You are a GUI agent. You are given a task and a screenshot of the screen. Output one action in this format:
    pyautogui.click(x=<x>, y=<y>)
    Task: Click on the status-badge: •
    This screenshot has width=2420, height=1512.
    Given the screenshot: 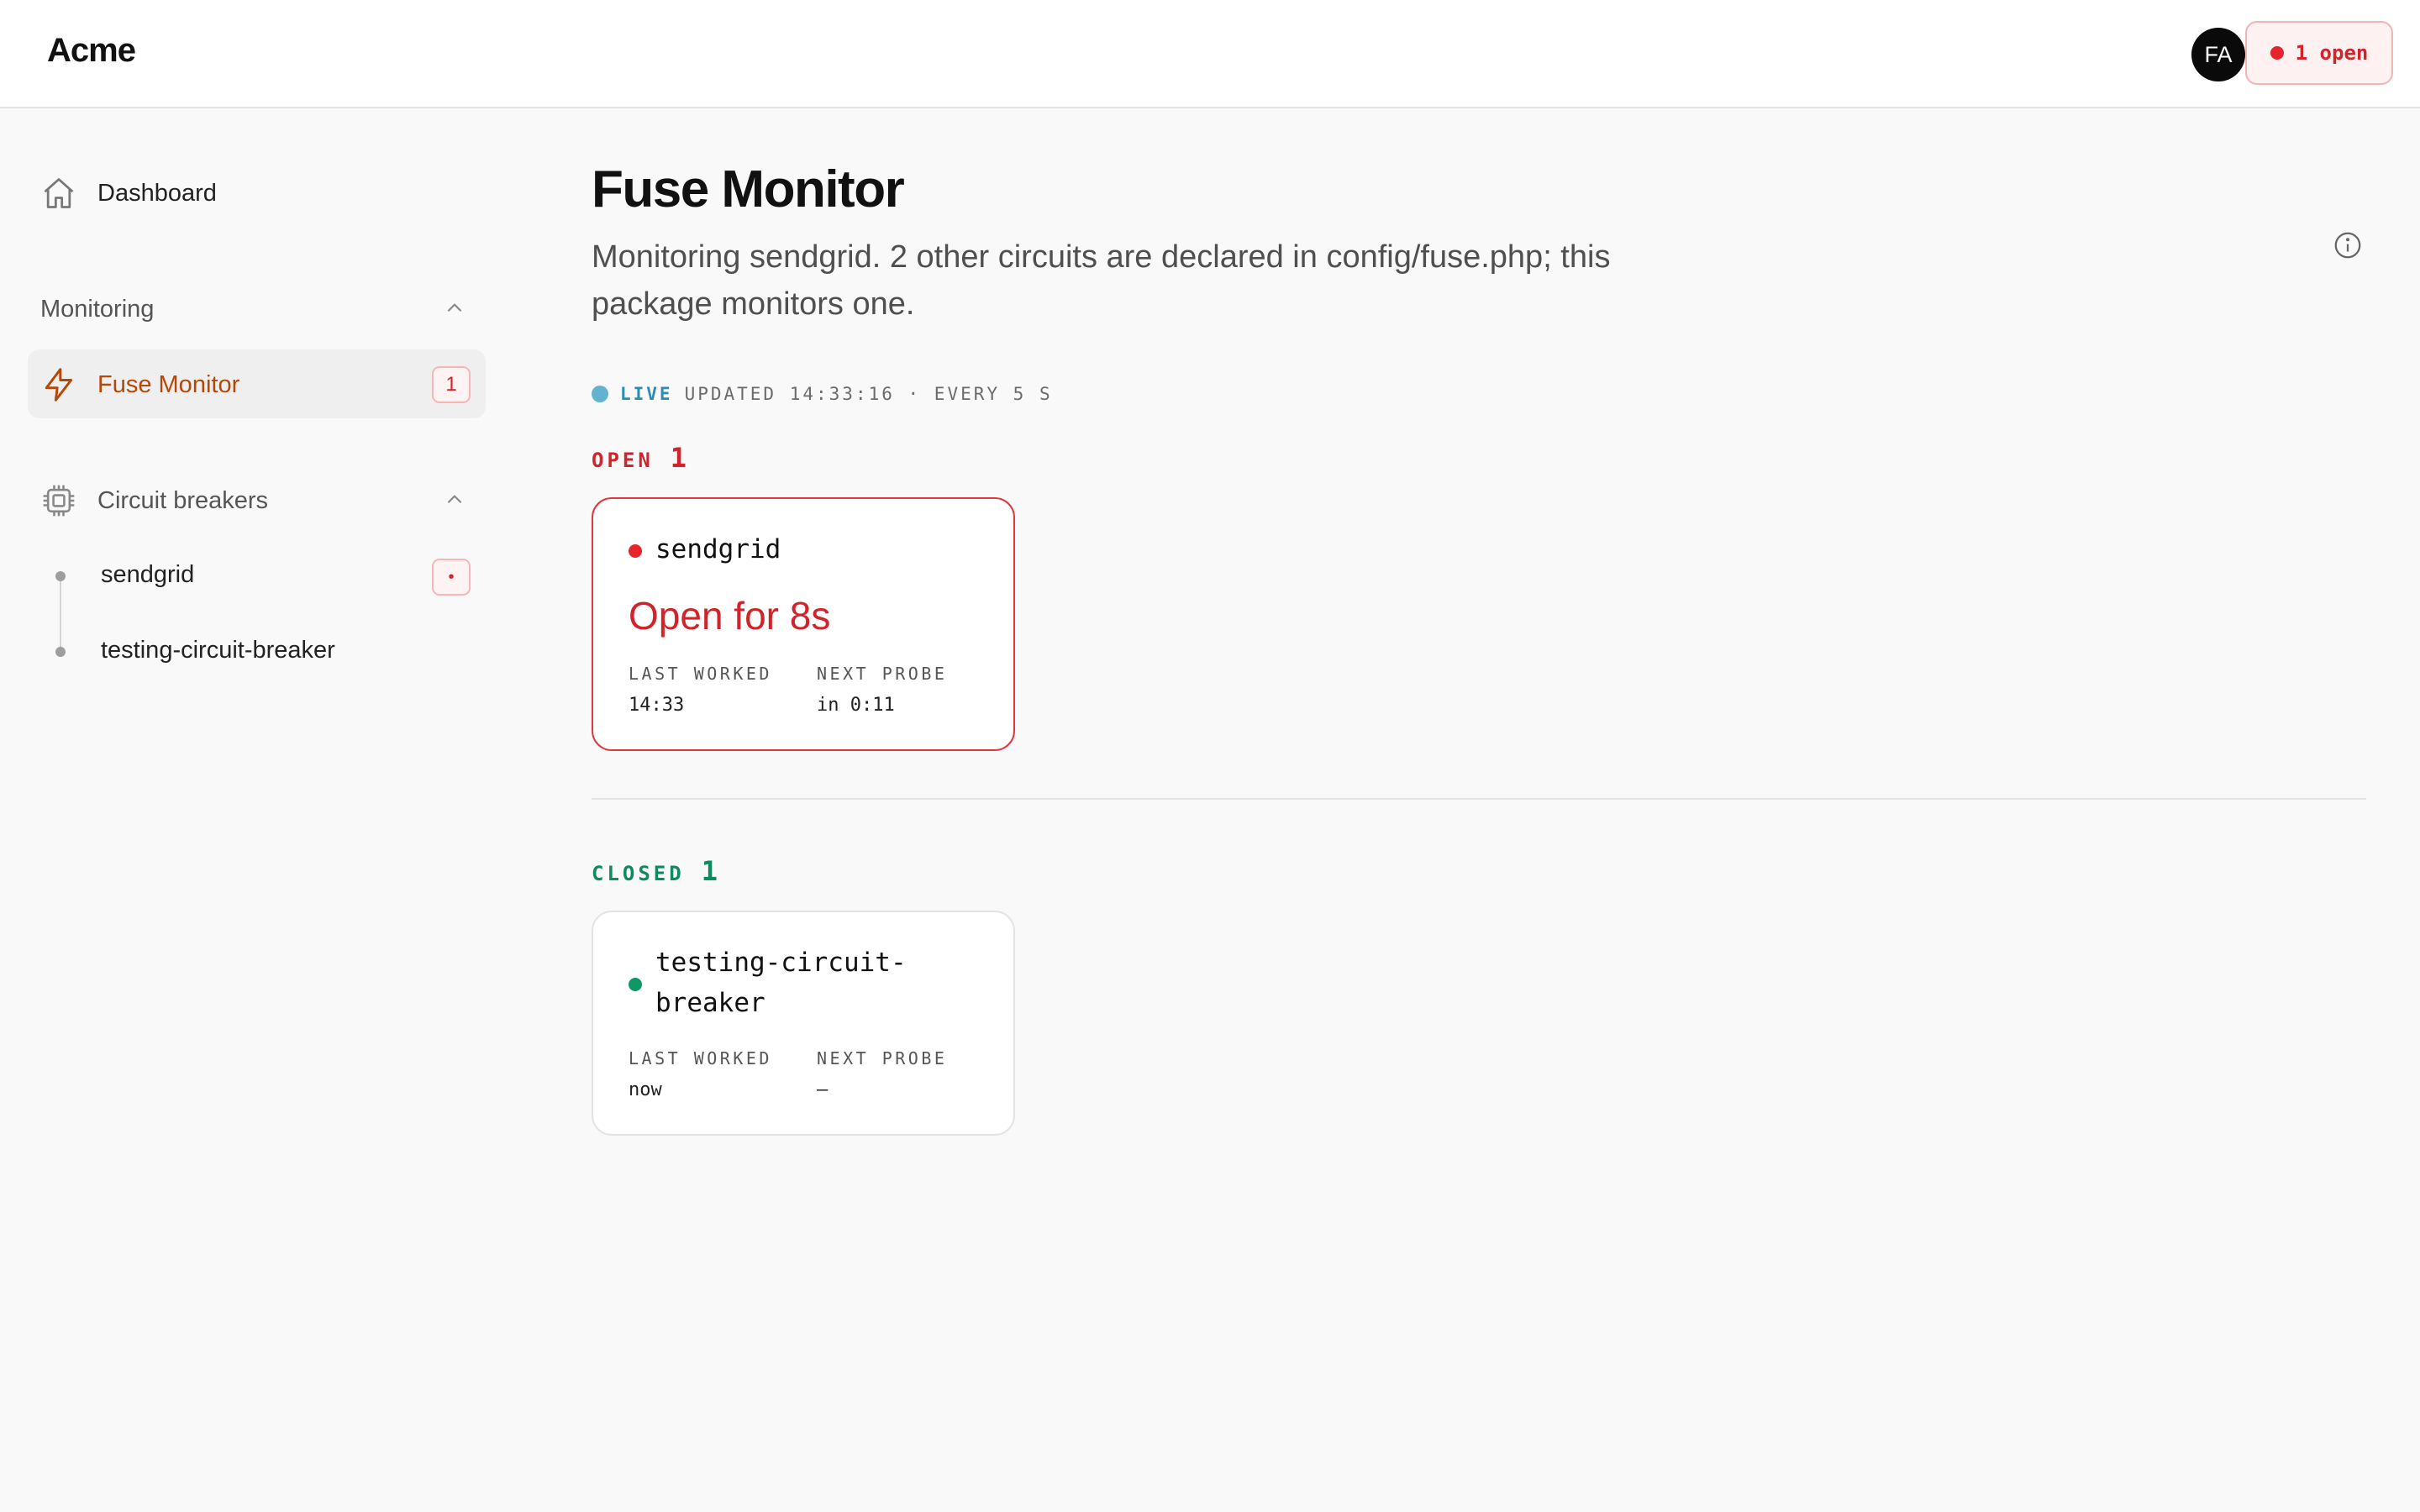 What is the action you would take?
    pyautogui.click(x=451, y=577)
    